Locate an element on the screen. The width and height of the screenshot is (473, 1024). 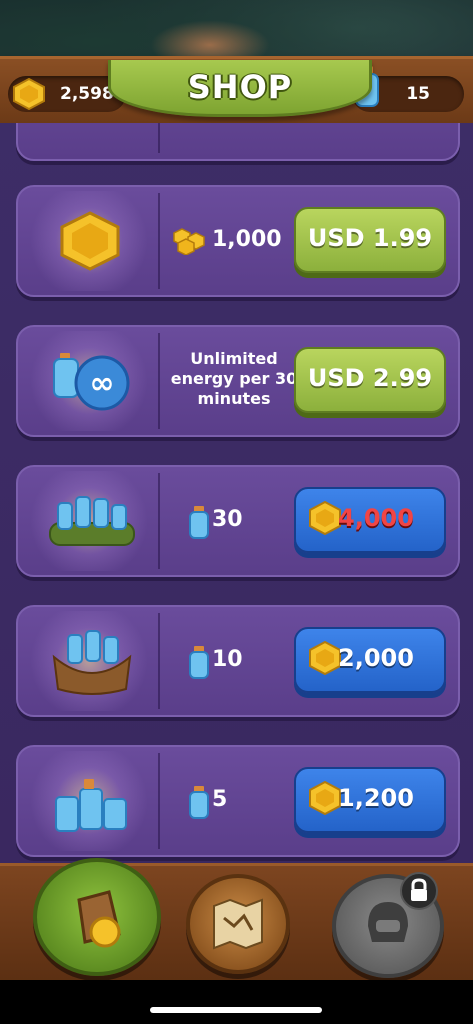
bottle-pile-icon is located at coordinates (91, 805).